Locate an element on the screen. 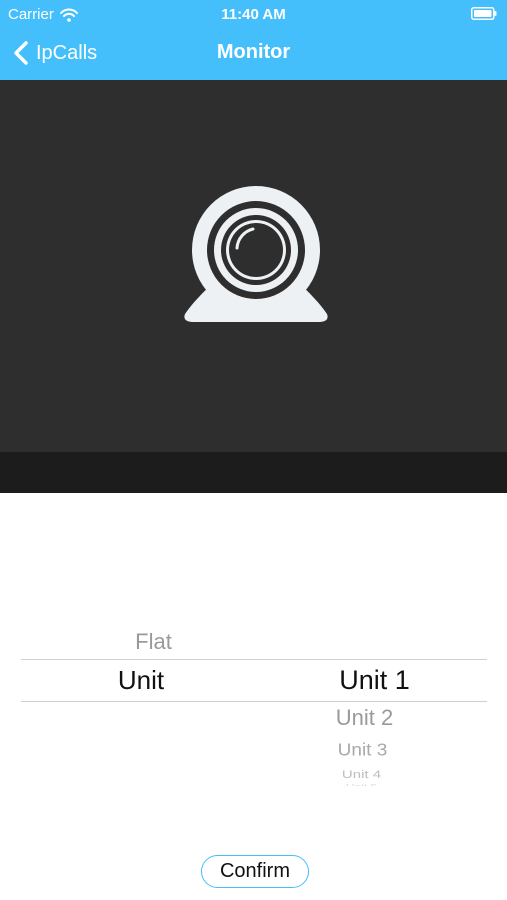 This screenshot has width=507, height=900. picker-right-option: Unit 4 is located at coordinates (361, 774).